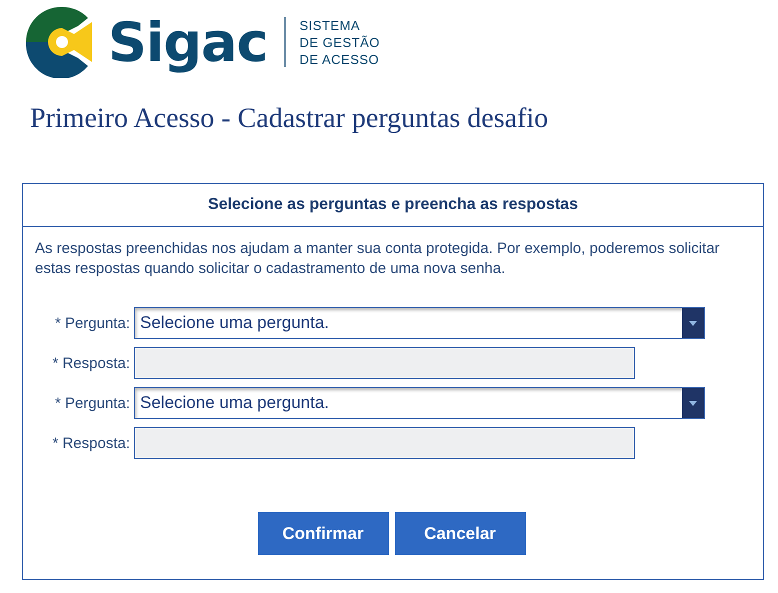 Image resolution: width=778 pixels, height=593 pixels. Describe the element at coordinates (323, 533) in the screenshot. I see `confirm-button: Confirmar` at that location.